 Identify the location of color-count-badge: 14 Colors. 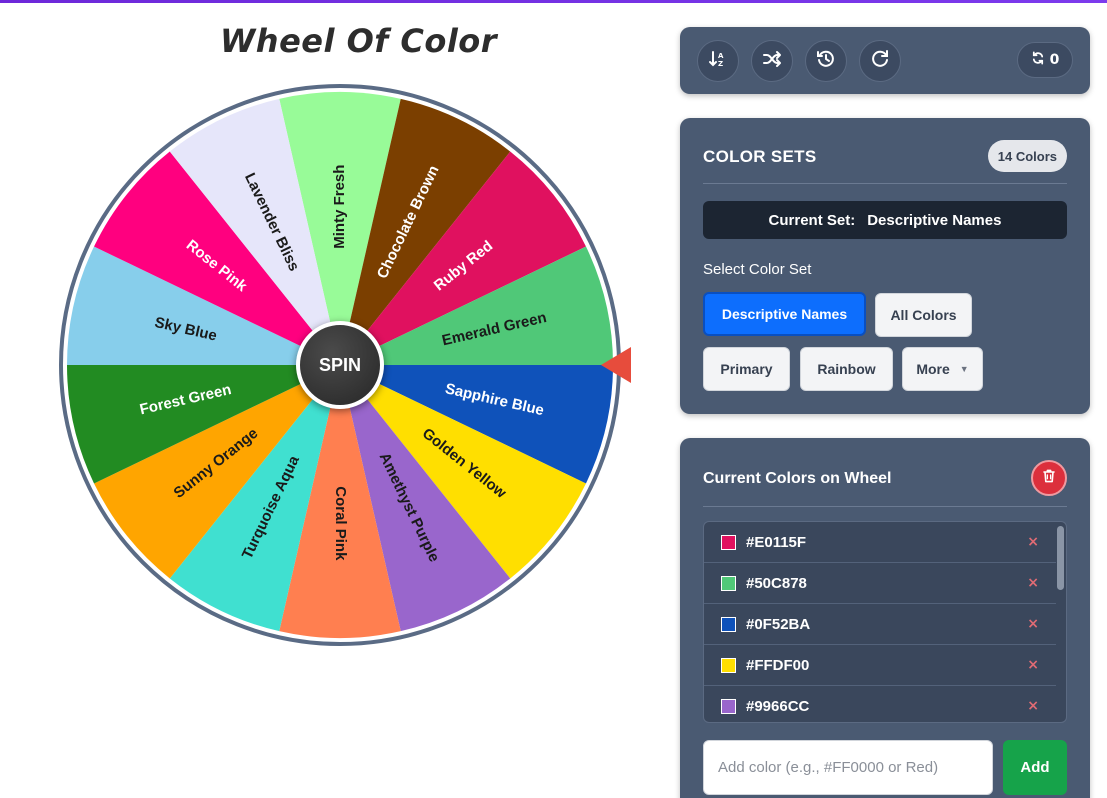
(1027, 156).